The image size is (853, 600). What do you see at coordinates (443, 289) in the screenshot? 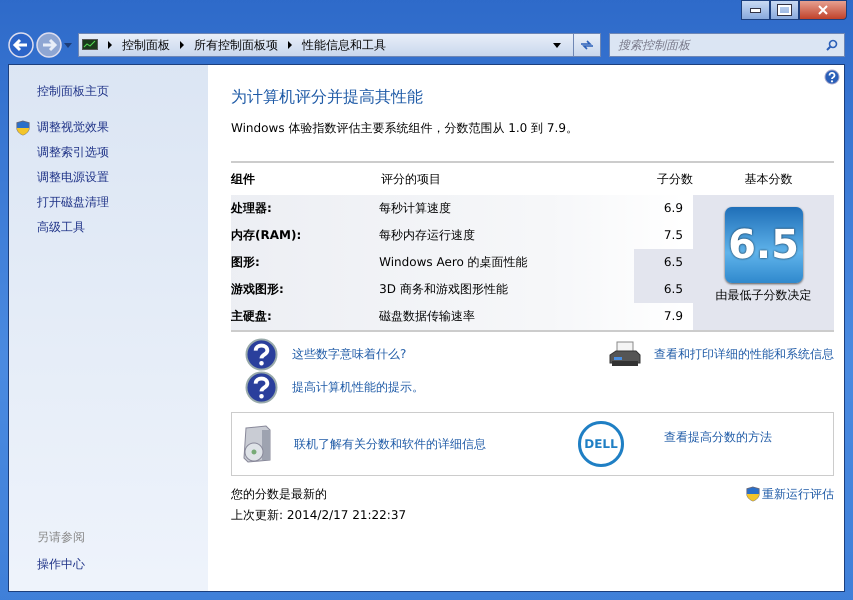
I see `table-cell-text: 3D 商务和游戏图形性能` at bounding box center [443, 289].